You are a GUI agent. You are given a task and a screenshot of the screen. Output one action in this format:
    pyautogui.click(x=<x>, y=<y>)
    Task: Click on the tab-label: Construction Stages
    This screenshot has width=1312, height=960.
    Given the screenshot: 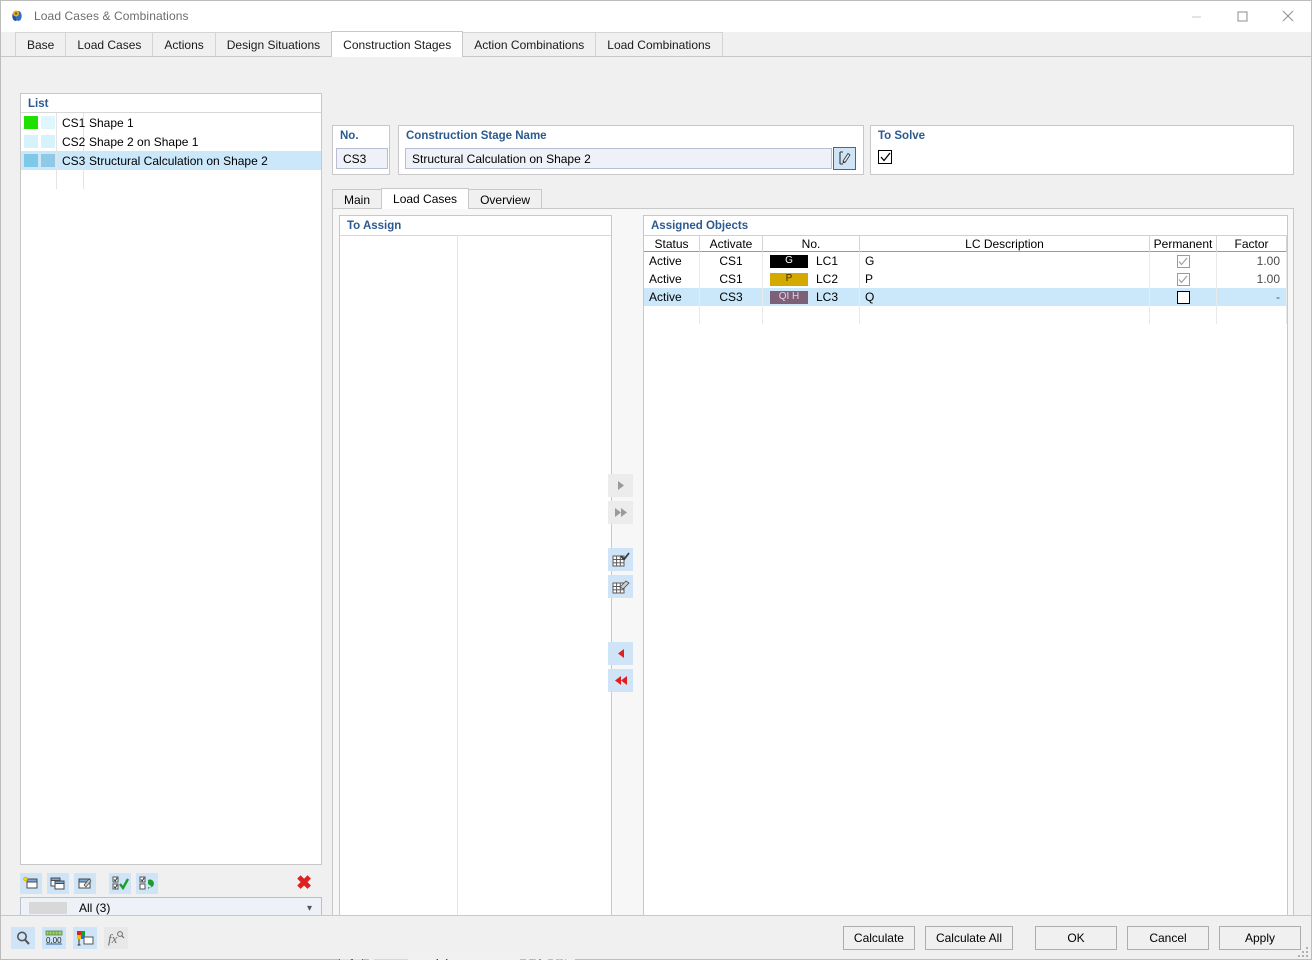 What is the action you would take?
    pyautogui.click(x=397, y=44)
    